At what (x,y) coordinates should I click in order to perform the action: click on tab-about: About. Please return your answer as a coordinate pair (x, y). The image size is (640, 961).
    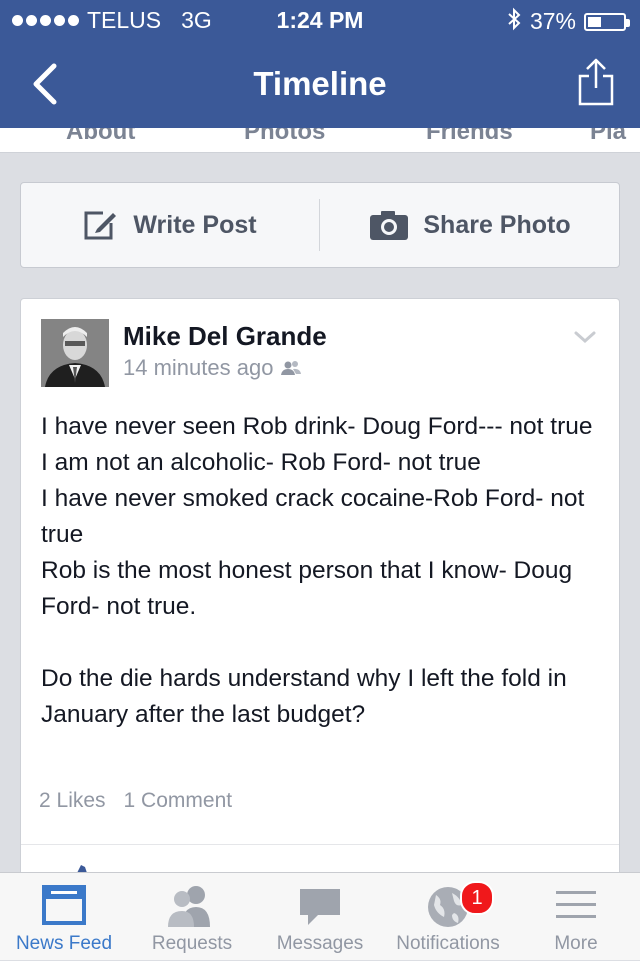
    Looking at the image, I should click on (100, 137).